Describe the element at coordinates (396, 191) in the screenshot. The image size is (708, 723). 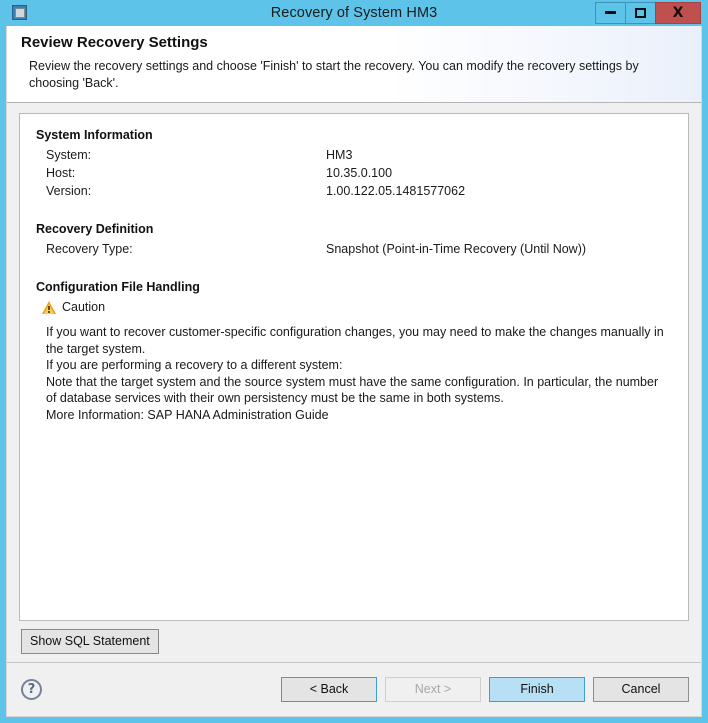
I see `value-version: 1.00.122.05.1481577062` at that location.